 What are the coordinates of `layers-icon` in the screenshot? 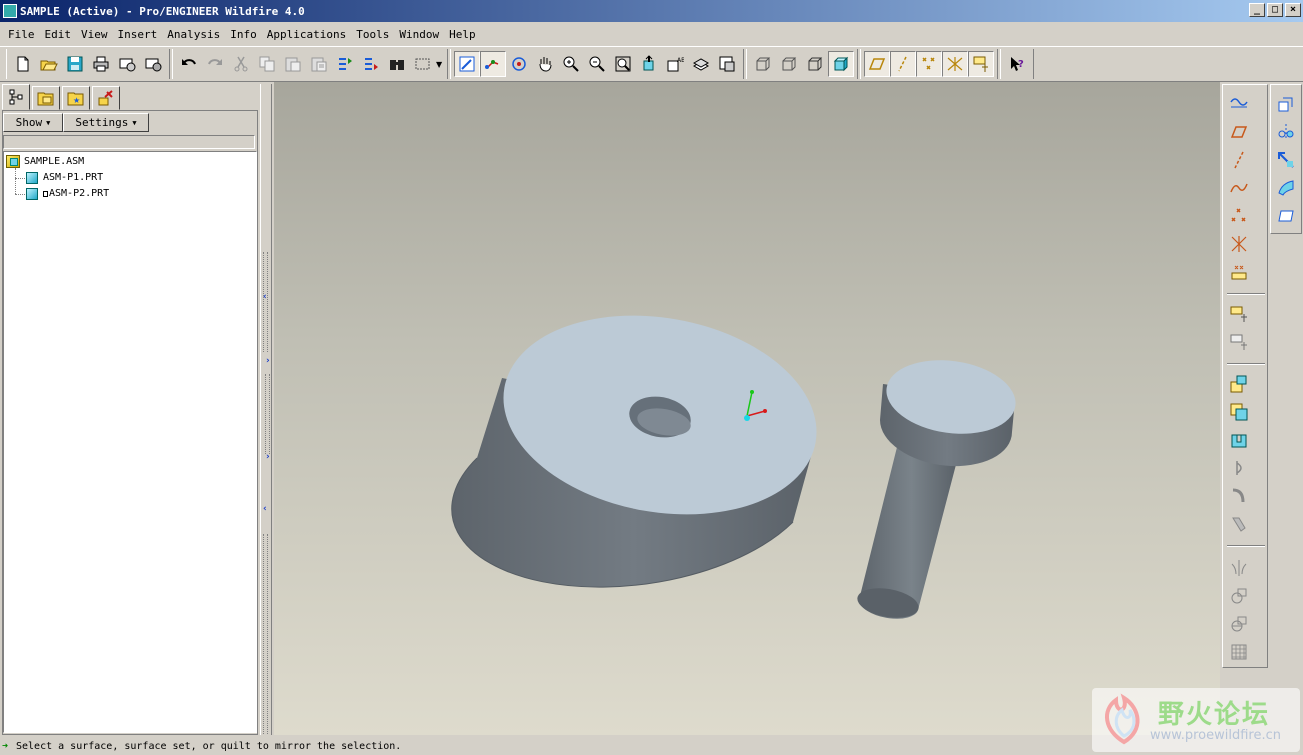 It's located at (701, 64).